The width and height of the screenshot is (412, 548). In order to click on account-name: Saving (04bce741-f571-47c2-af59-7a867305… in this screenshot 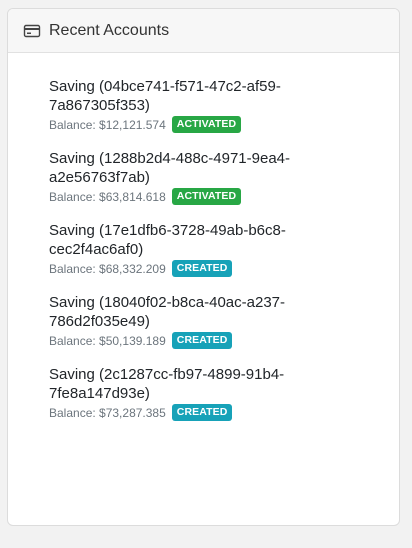, I will do `click(189, 96)`.